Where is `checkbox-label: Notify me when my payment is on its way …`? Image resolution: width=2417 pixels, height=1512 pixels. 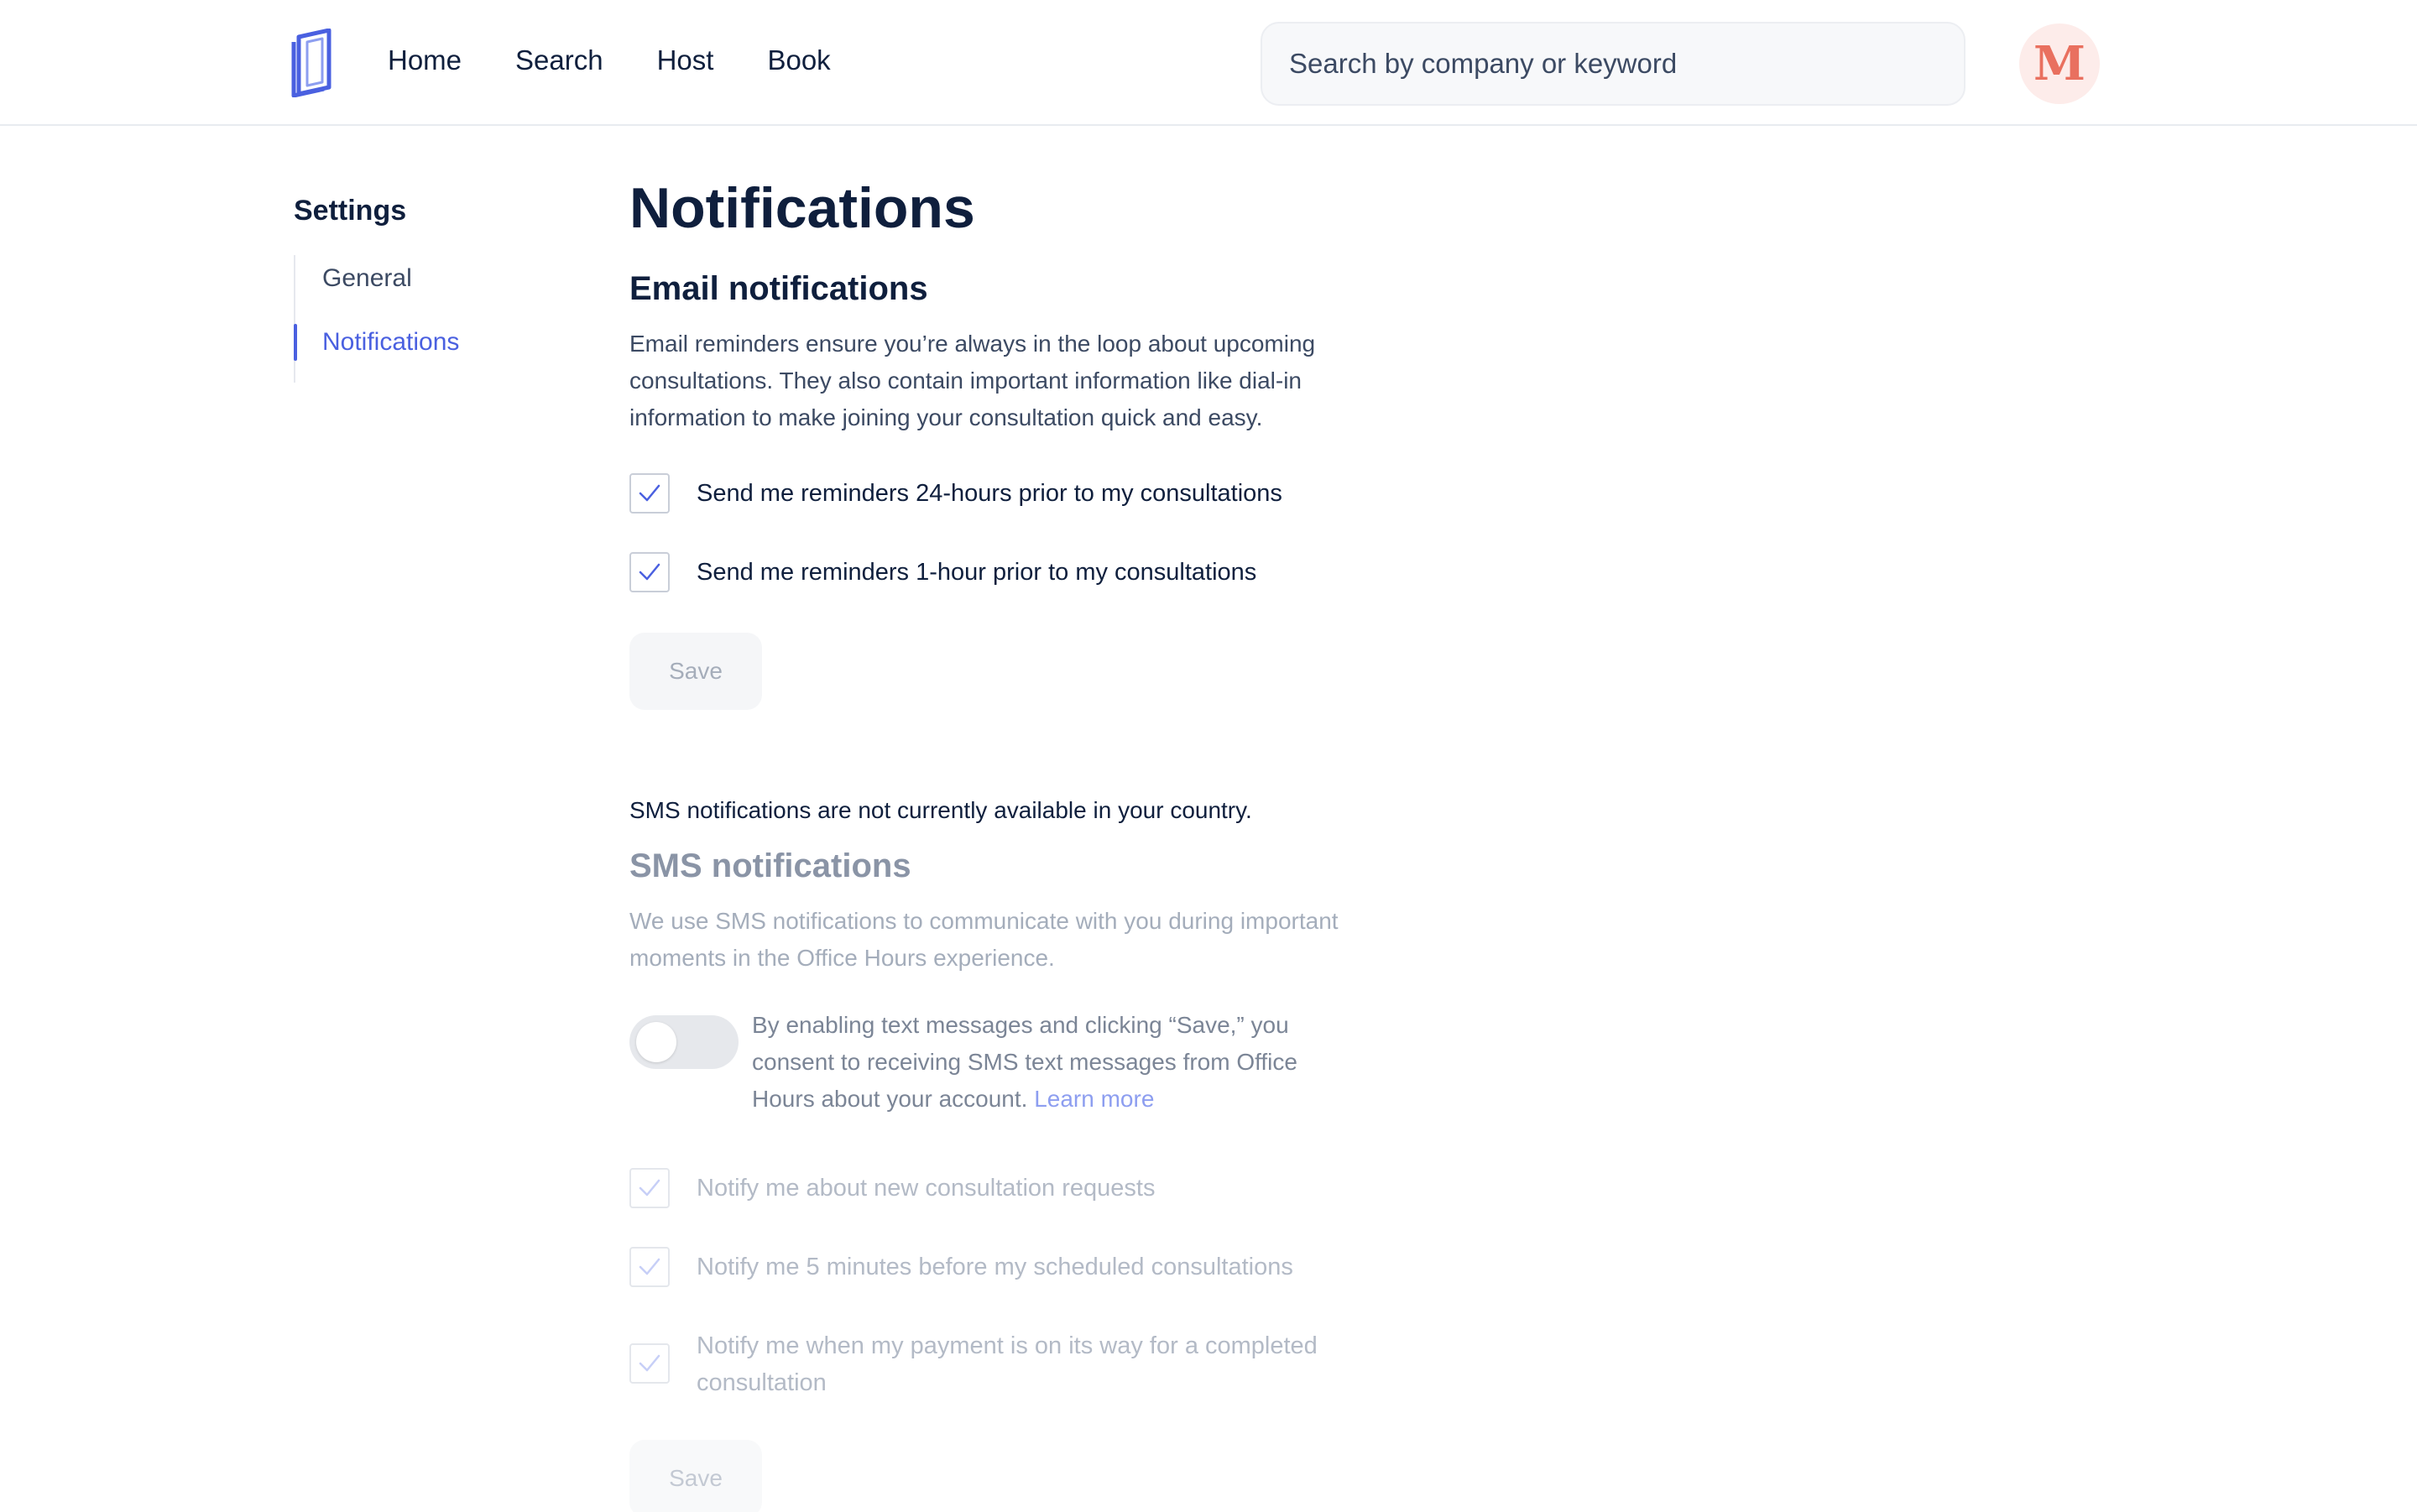
checkbox-label: Notify me when my payment is on its way … is located at coordinates (1007, 1364).